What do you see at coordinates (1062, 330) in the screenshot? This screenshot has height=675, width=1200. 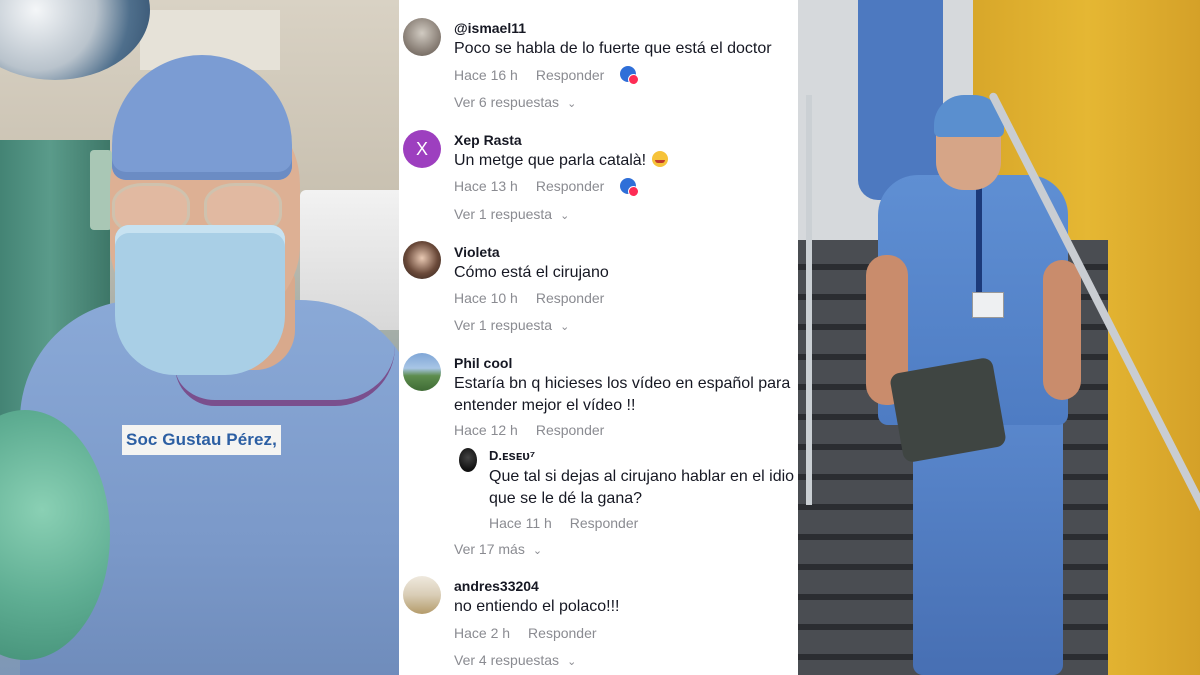 I see `surgeon-arm-right` at bounding box center [1062, 330].